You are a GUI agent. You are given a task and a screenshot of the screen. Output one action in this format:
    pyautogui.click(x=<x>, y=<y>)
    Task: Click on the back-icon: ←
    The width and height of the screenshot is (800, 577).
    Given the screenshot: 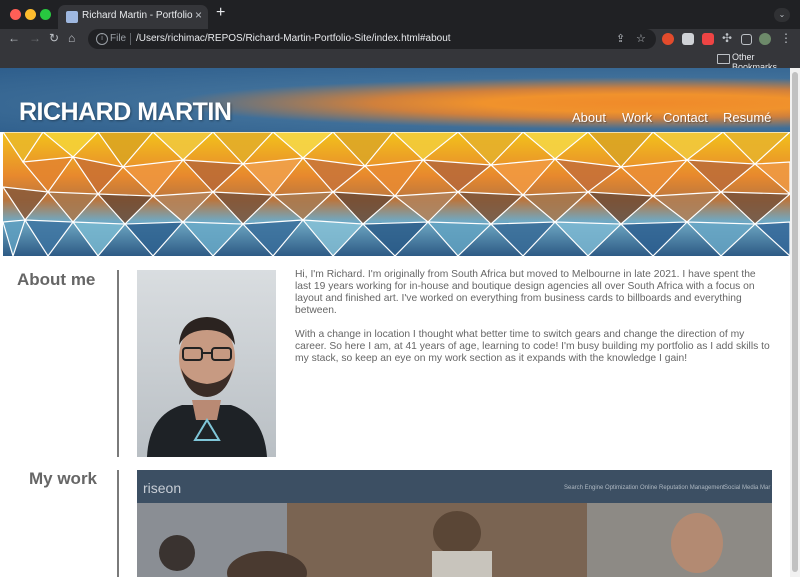 What is the action you would take?
    pyautogui.click(x=14, y=38)
    